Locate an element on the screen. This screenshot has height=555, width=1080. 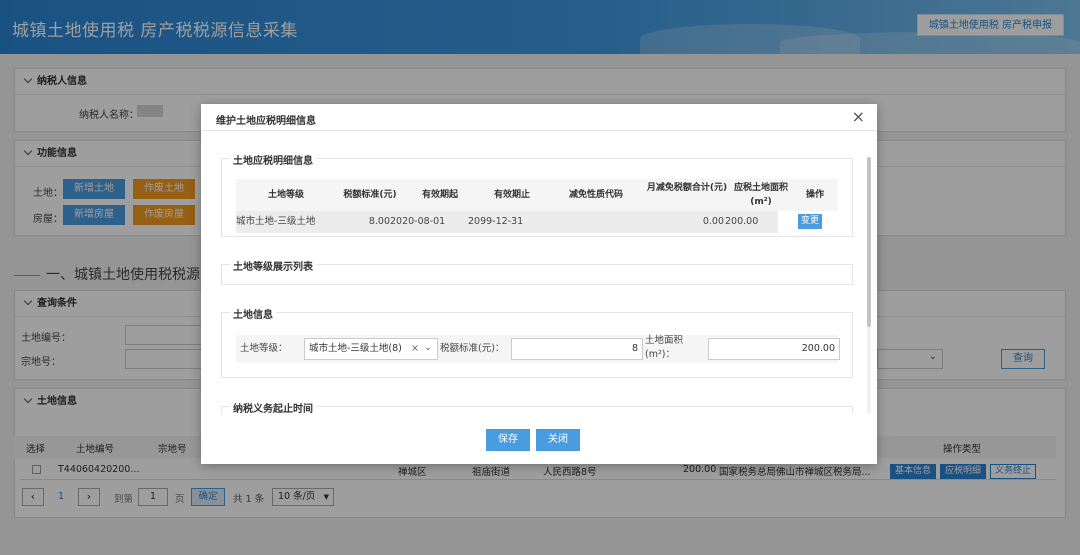
clear-icon: × is located at coordinates (415, 349).